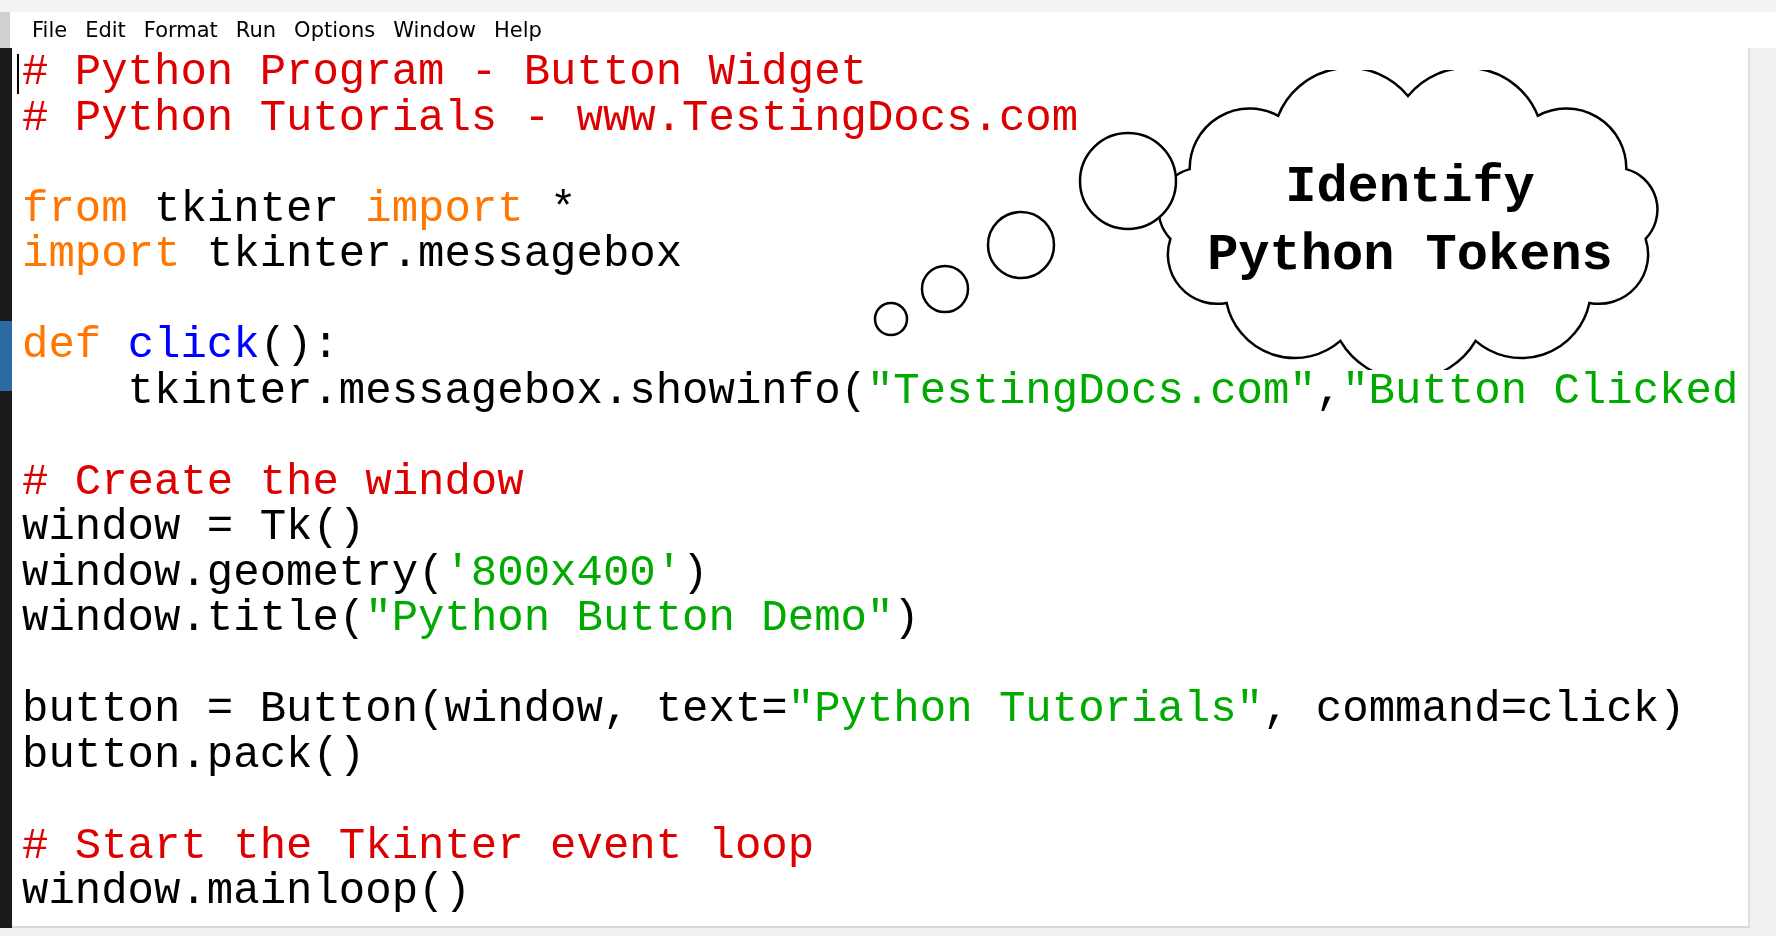 The image size is (1776, 936). Describe the element at coordinates (256, 30) in the screenshot. I see `menu-item: Run` at that location.